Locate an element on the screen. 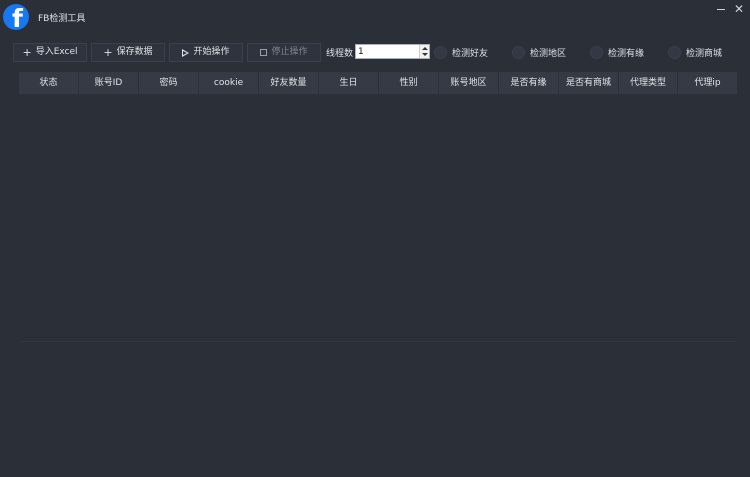  thread-count-spinbox is located at coordinates (392, 51).